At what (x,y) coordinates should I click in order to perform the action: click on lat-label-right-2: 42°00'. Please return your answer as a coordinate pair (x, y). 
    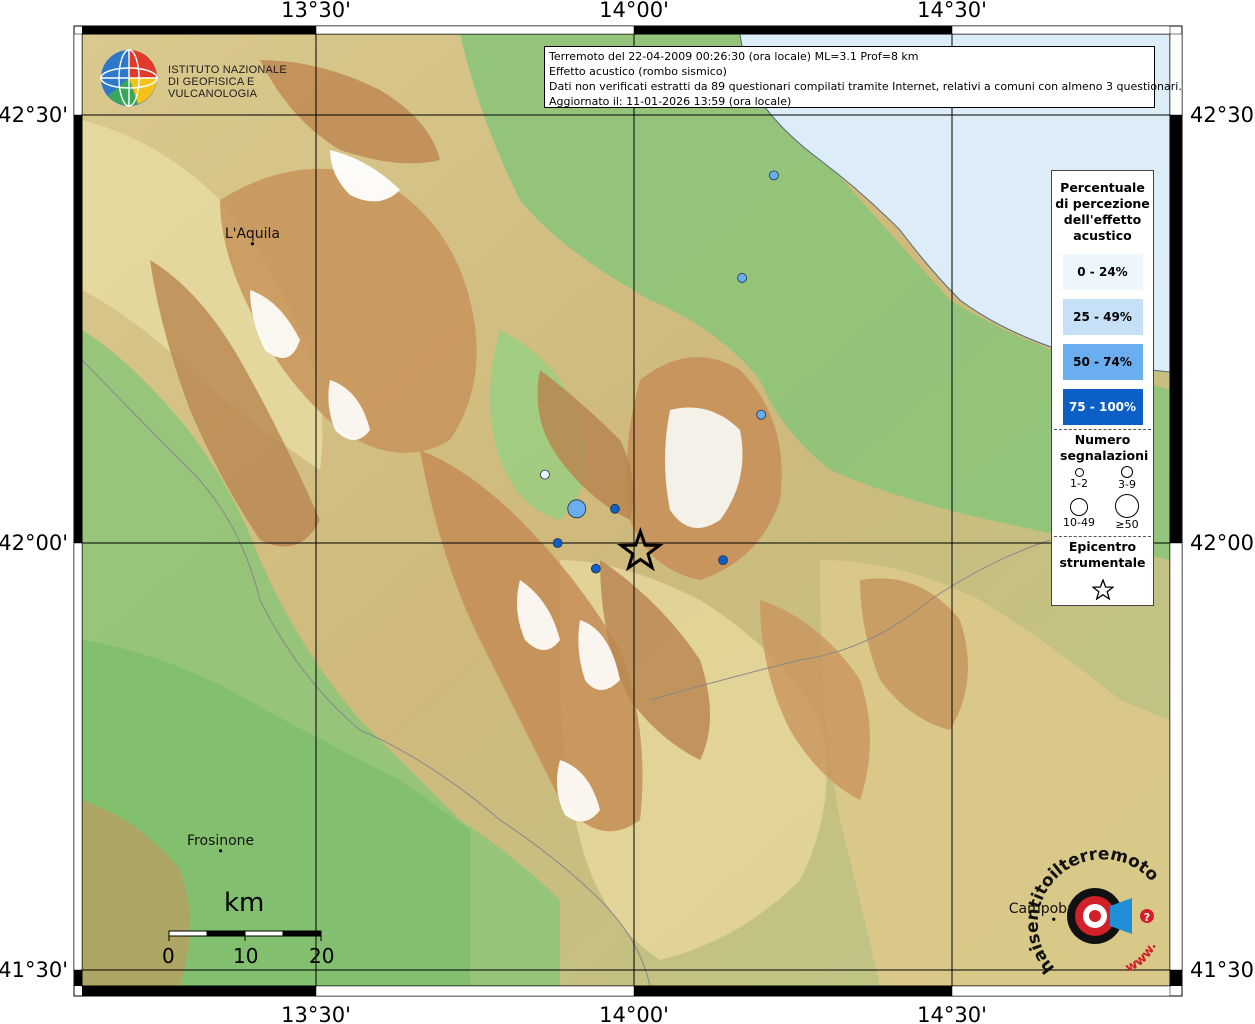
    Looking at the image, I should click on (1222, 543).